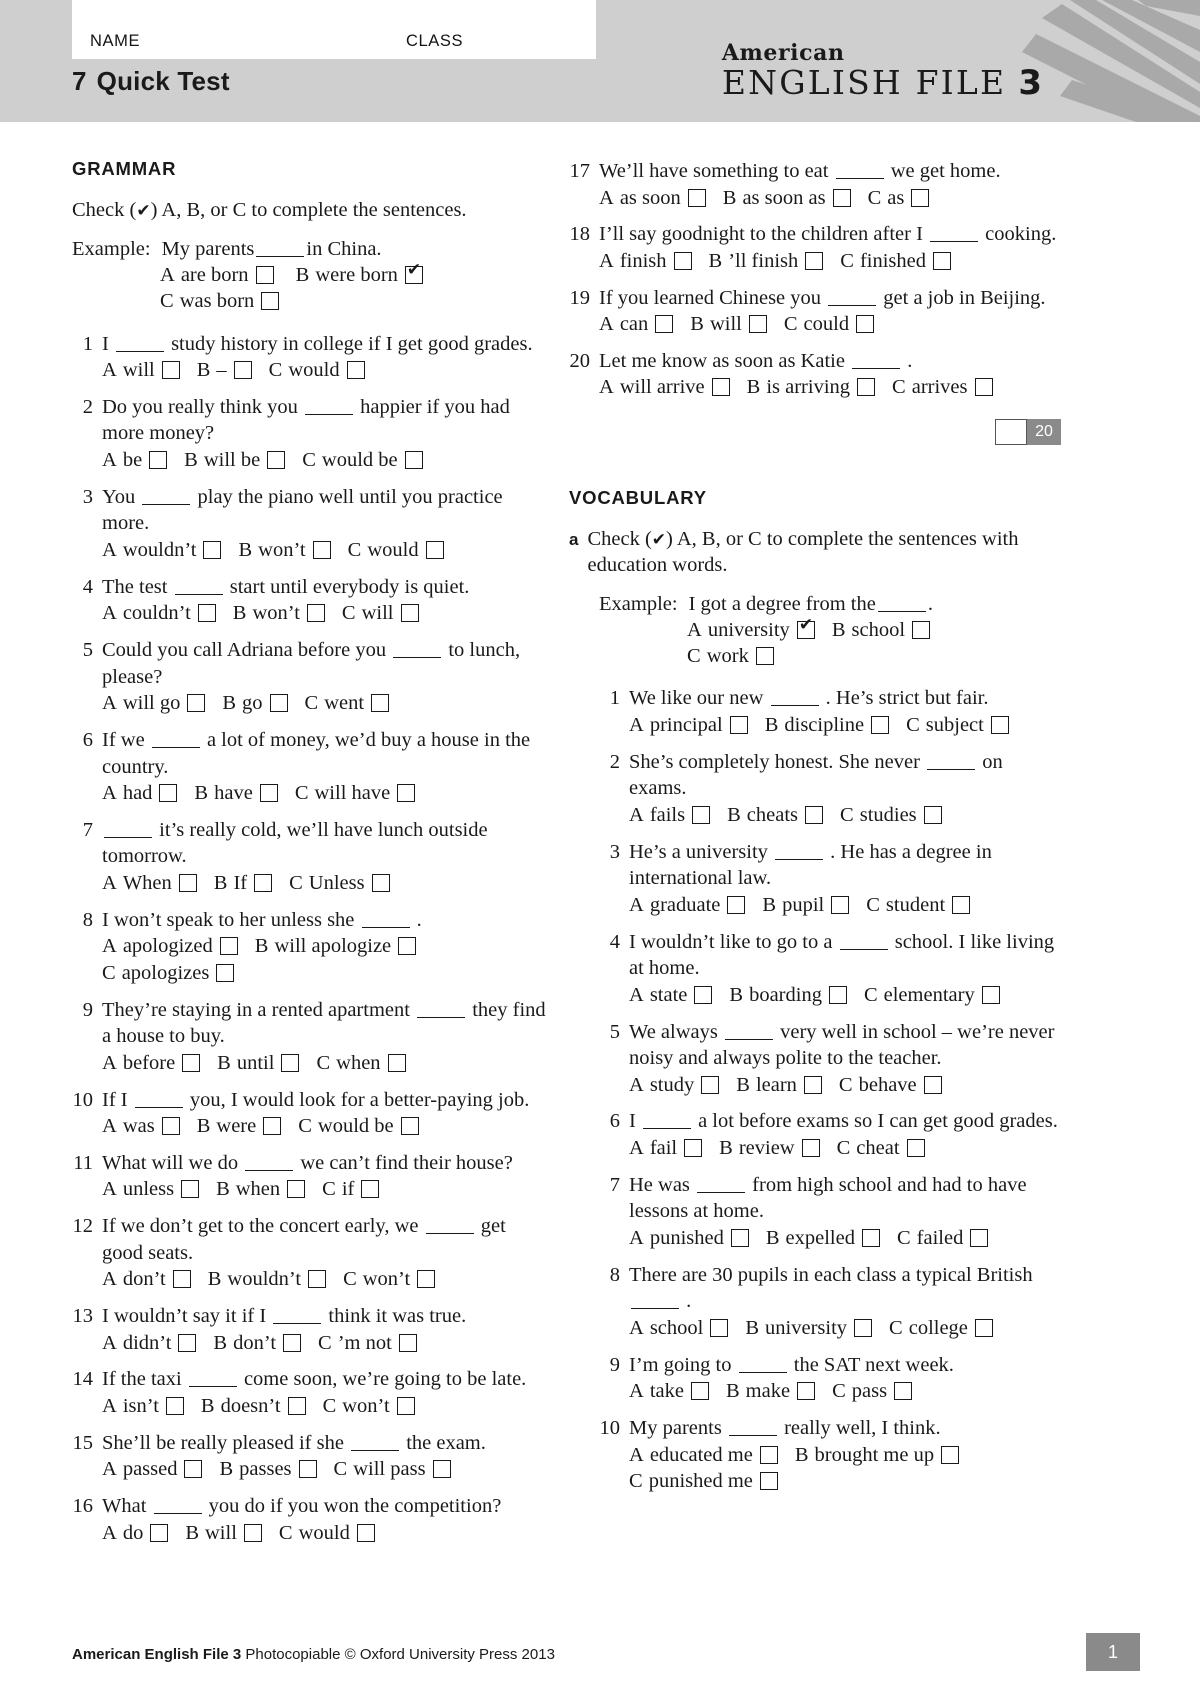 This screenshot has width=1200, height=1697. Describe the element at coordinates (943, 1238) in the screenshot. I see `option-c: Cfailed` at that location.